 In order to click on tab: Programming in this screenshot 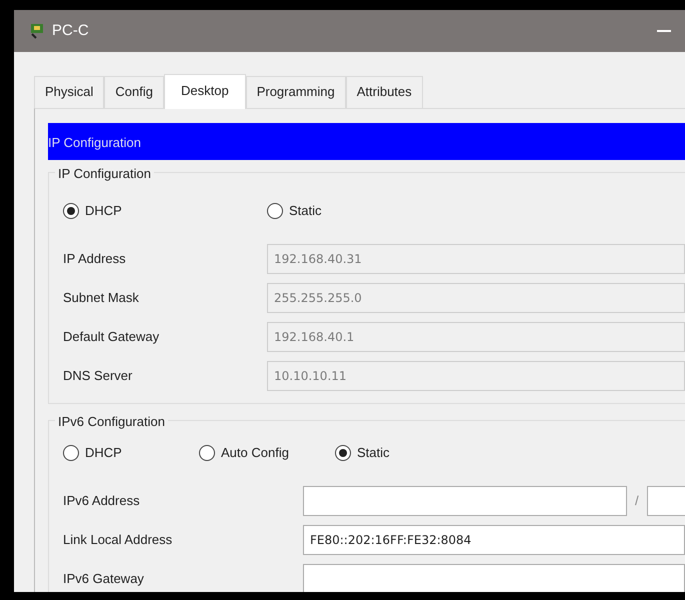, I will do `click(296, 92)`.